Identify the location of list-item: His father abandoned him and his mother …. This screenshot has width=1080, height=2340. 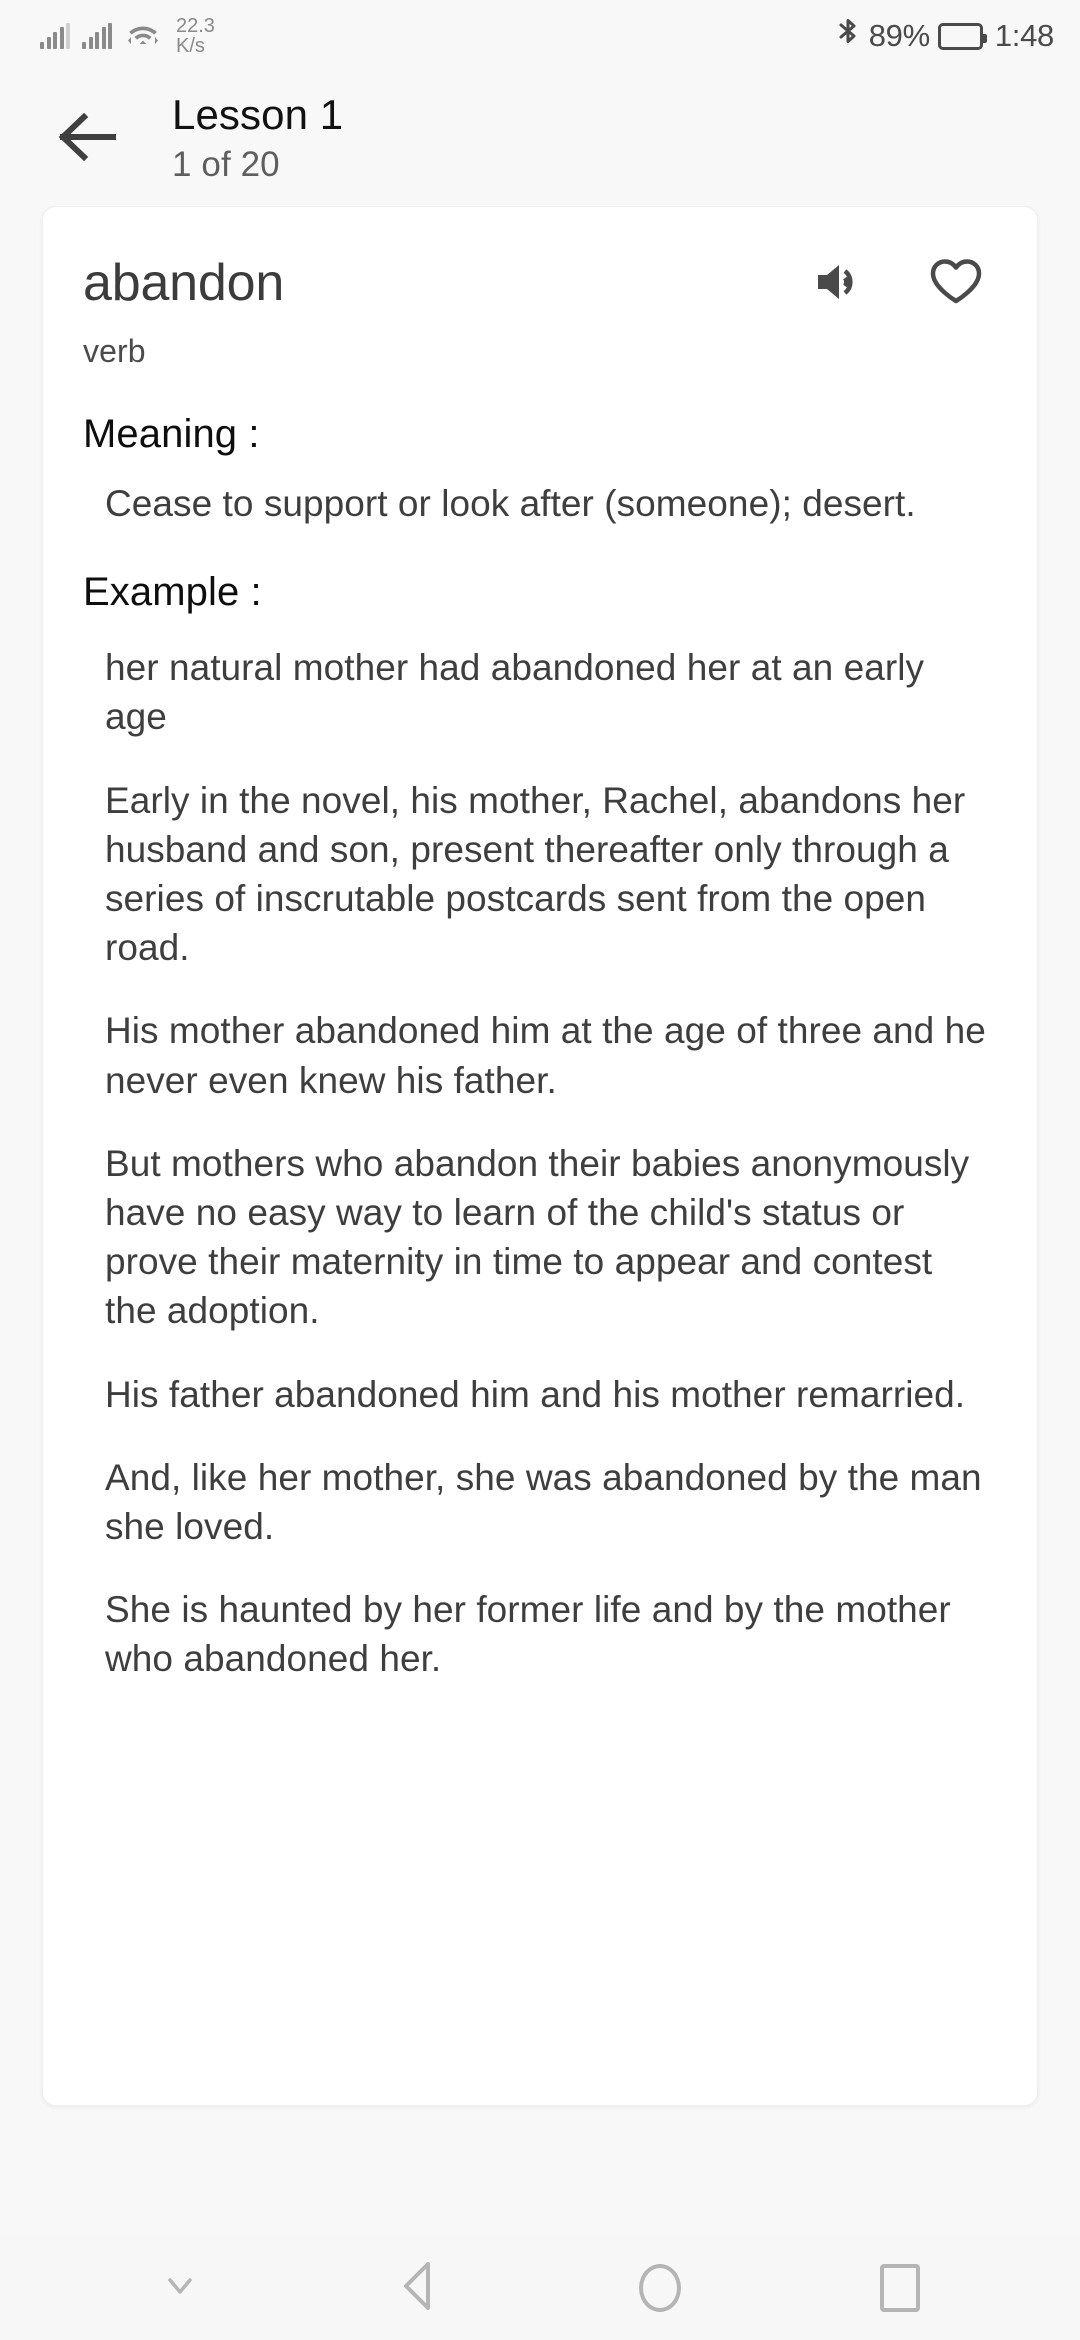
(535, 1394).